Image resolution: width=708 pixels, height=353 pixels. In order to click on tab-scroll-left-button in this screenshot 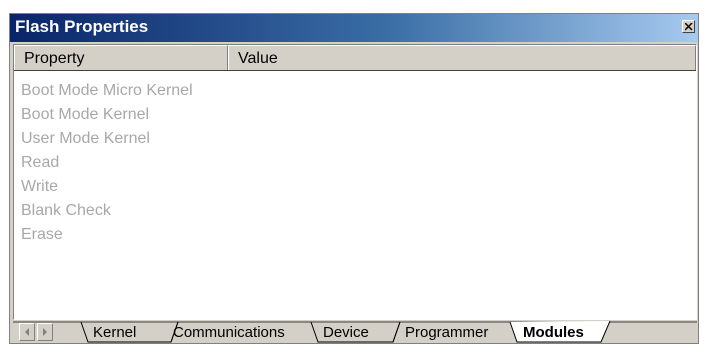, I will do `click(27, 332)`.